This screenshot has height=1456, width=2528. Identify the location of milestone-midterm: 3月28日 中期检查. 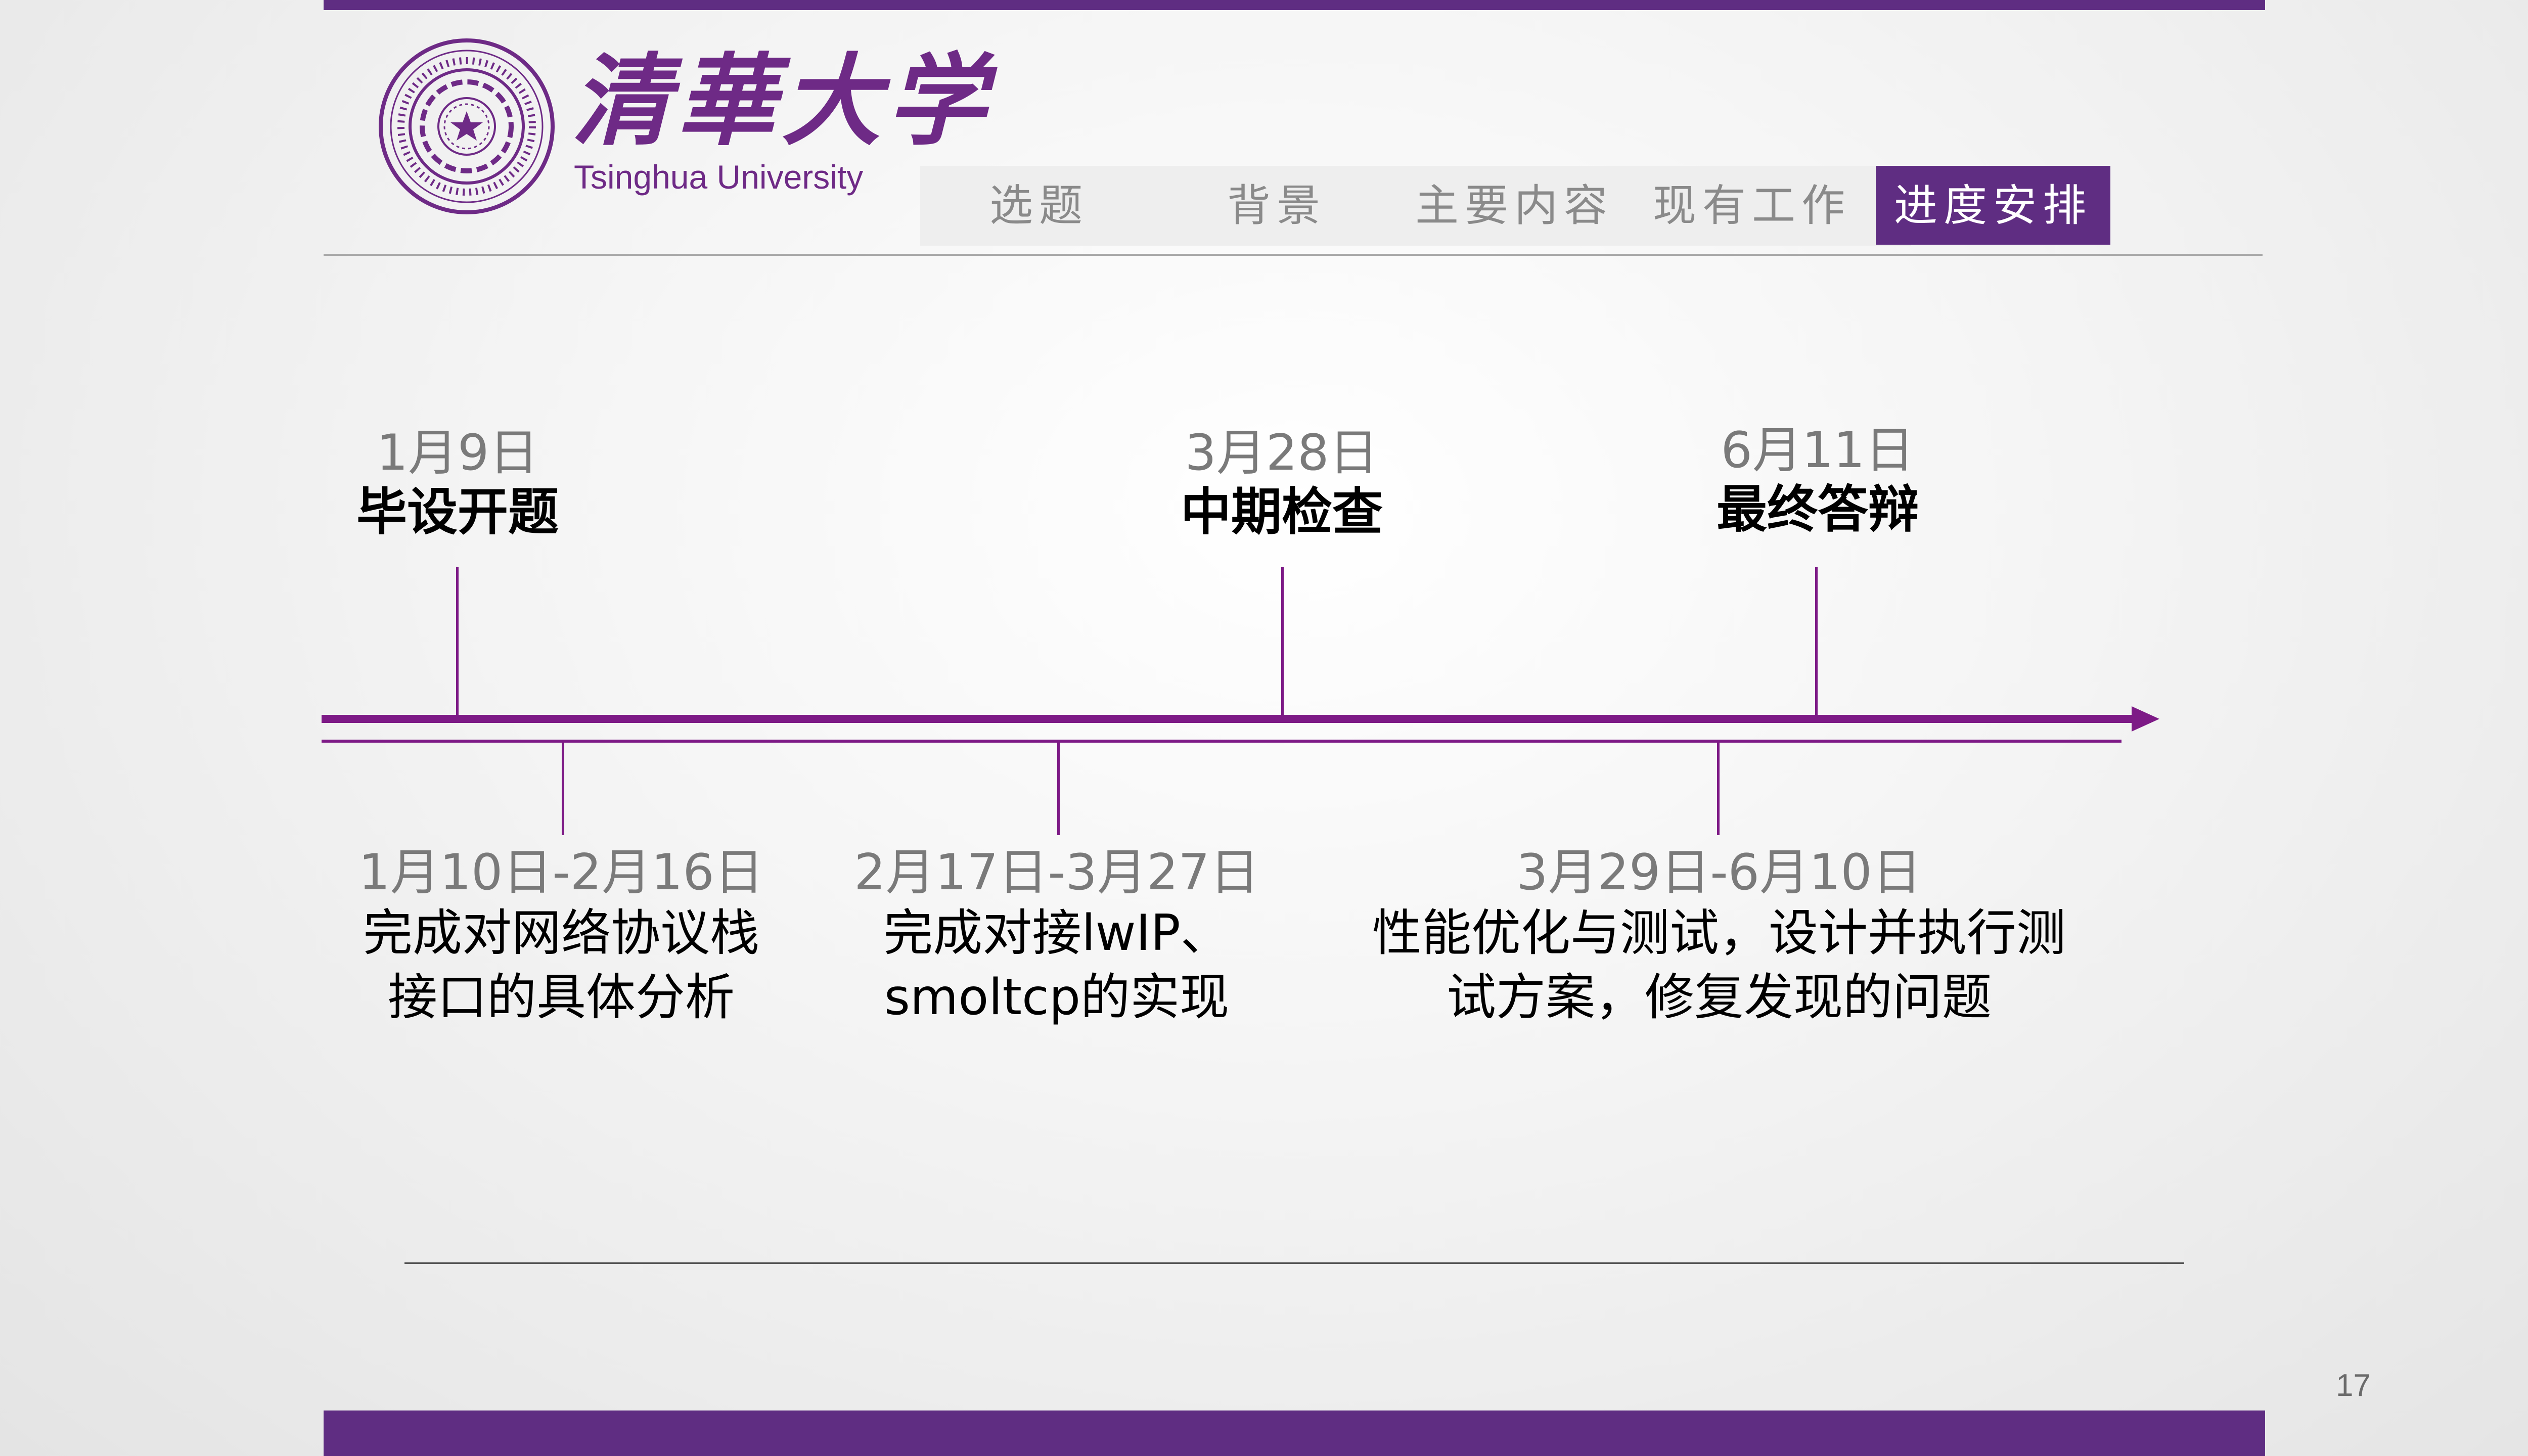
(1282, 483).